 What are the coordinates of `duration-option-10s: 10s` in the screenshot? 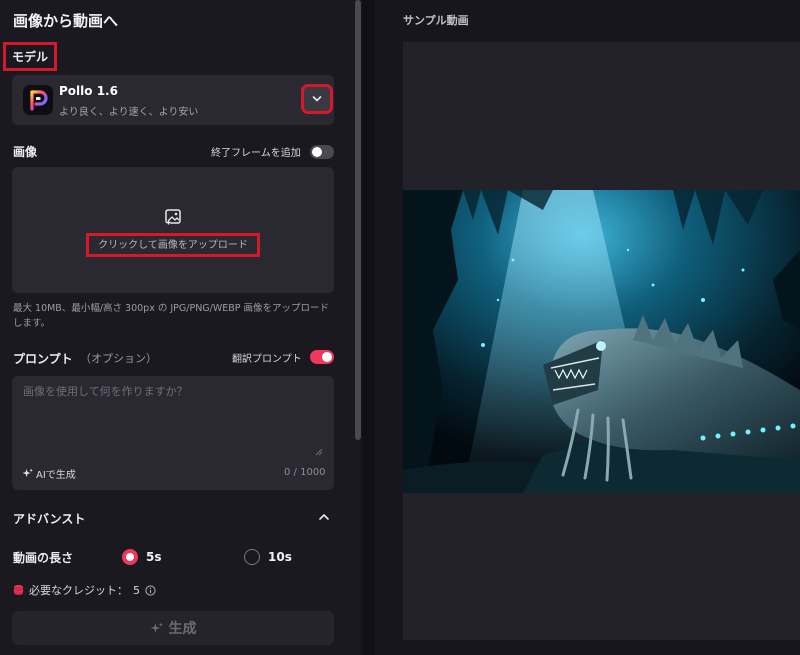 It's located at (280, 557).